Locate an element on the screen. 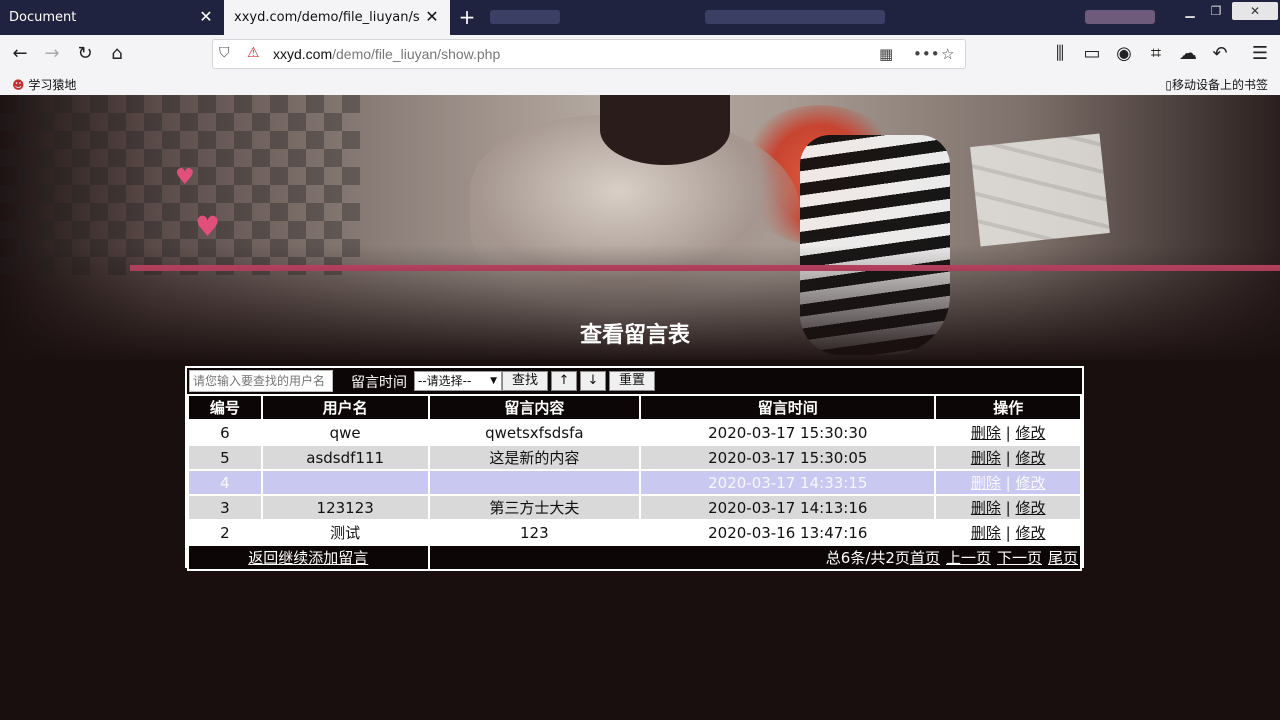  back-icon: ← is located at coordinates (20, 54).